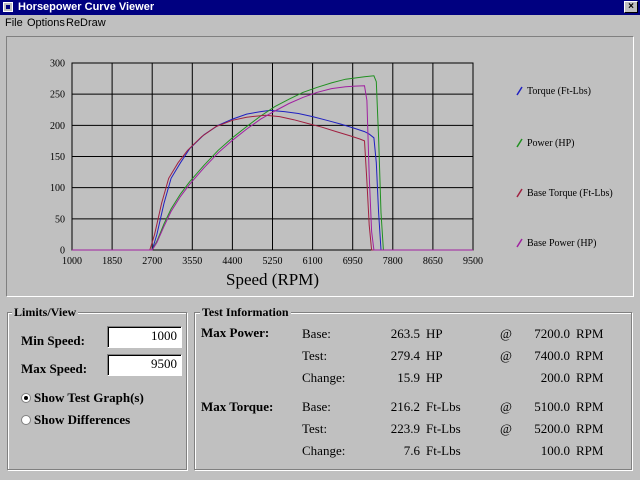 The width and height of the screenshot is (640, 480). I want to click on menu-bar: File Options ReDraw, so click(320, 23).